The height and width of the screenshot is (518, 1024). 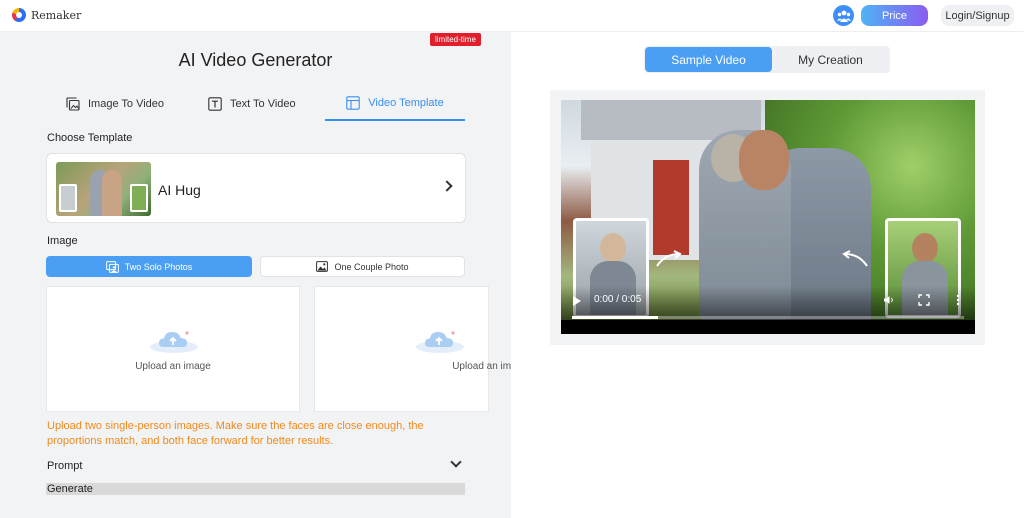 I want to click on two-solo-photos-button: Two Solo Photos, so click(x=149, y=266).